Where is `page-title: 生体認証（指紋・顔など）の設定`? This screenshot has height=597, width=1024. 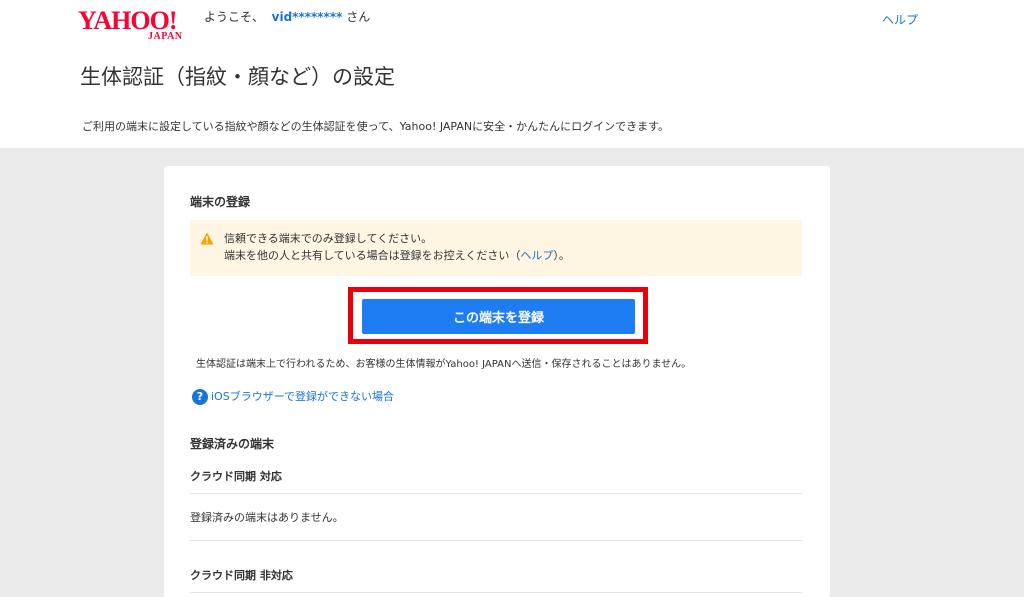
page-title: 生体認証（指紋・顔など）の設定 is located at coordinates (237, 77).